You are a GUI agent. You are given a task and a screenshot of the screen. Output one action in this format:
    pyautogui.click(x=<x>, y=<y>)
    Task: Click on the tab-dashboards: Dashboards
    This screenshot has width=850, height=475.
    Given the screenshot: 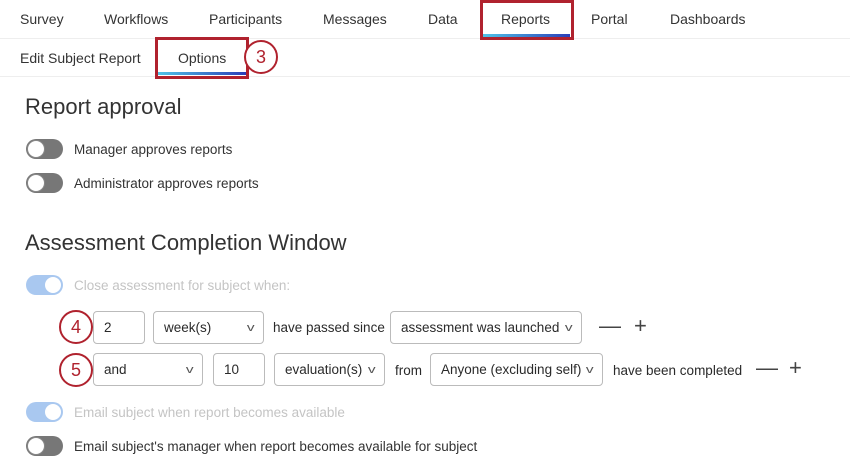 What is the action you would take?
    pyautogui.click(x=708, y=19)
    